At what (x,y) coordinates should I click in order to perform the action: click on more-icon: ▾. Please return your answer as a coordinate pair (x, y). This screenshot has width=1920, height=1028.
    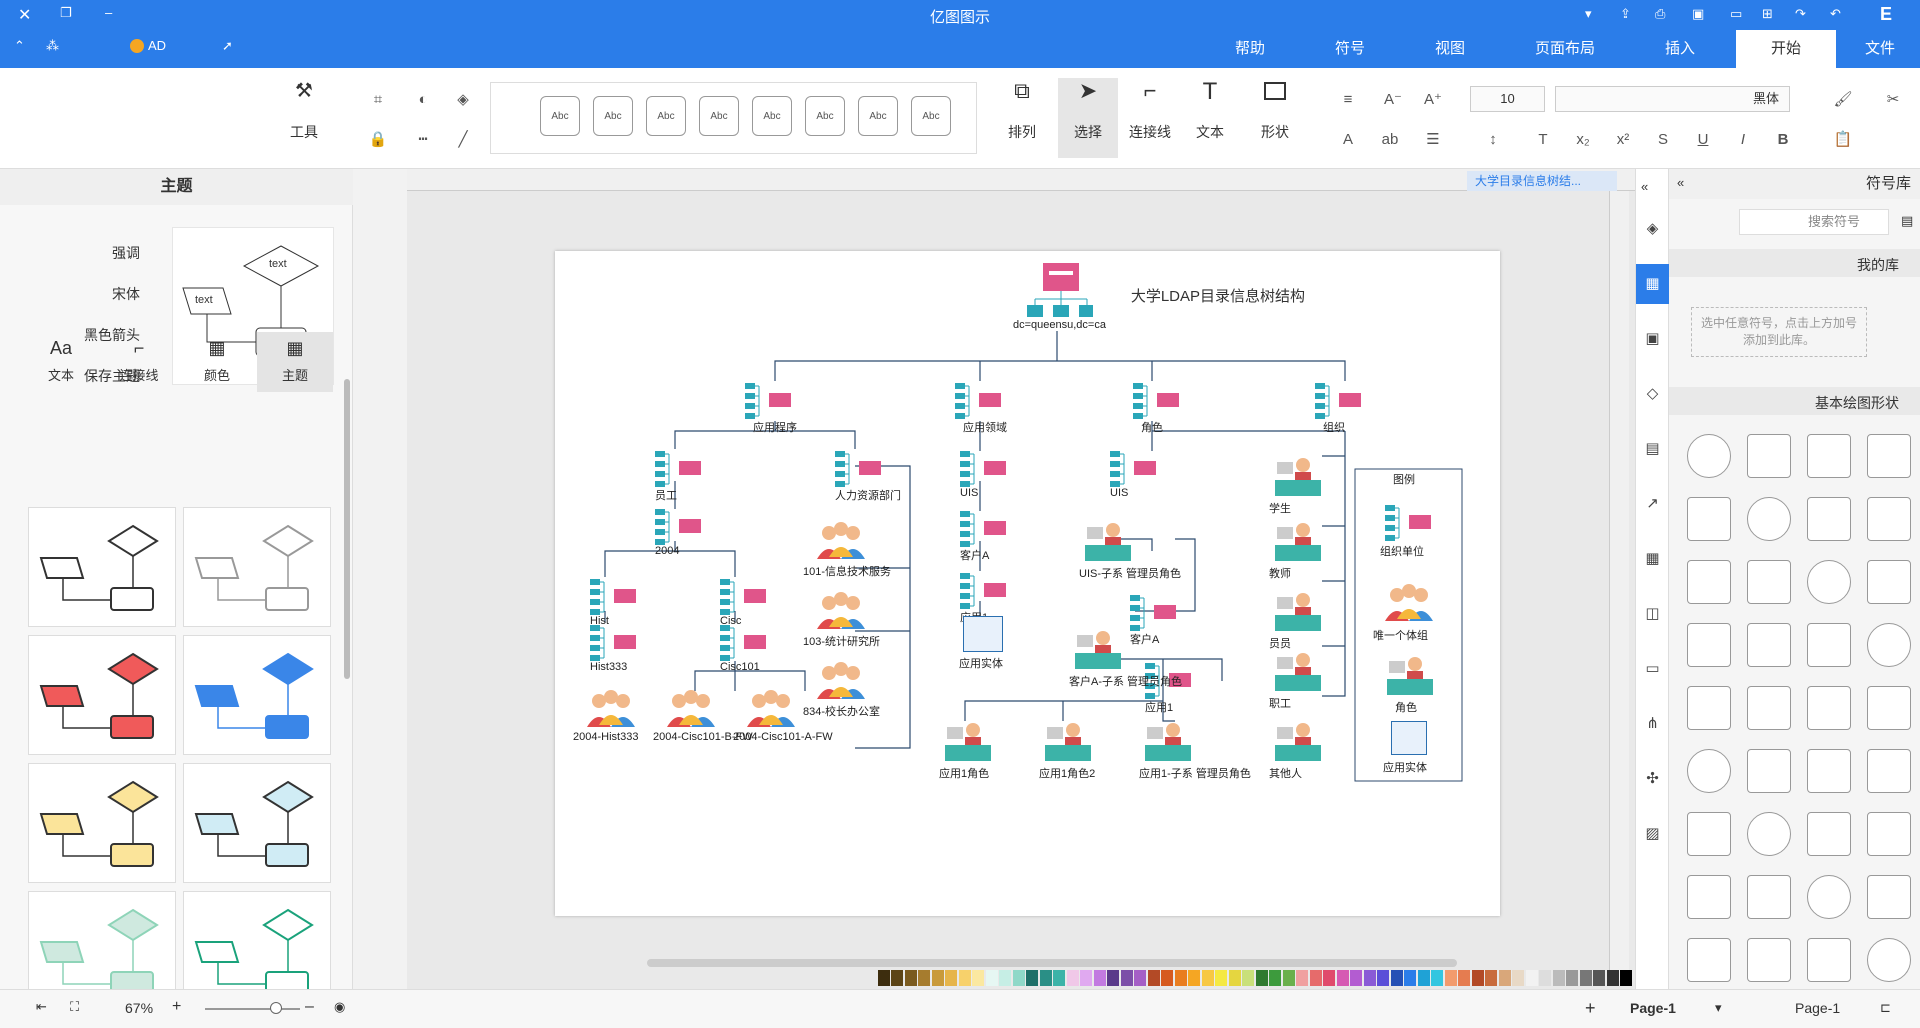
    Looking at the image, I should click on (1588, 14).